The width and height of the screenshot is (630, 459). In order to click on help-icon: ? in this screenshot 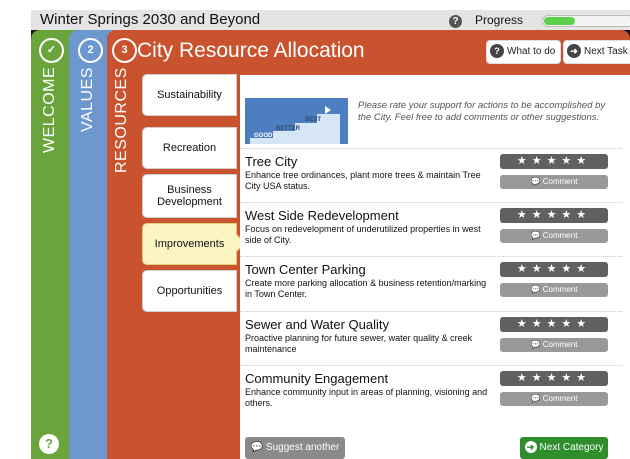, I will do `click(455, 22)`.